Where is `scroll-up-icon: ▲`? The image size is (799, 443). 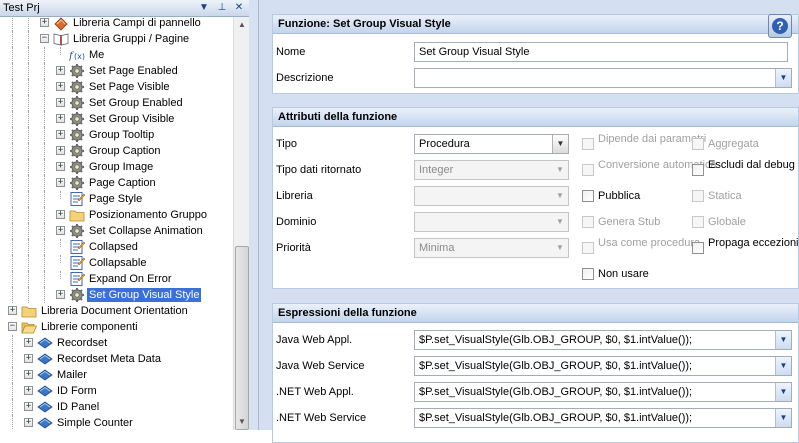
scroll-up-icon: ▲ is located at coordinates (242, 25).